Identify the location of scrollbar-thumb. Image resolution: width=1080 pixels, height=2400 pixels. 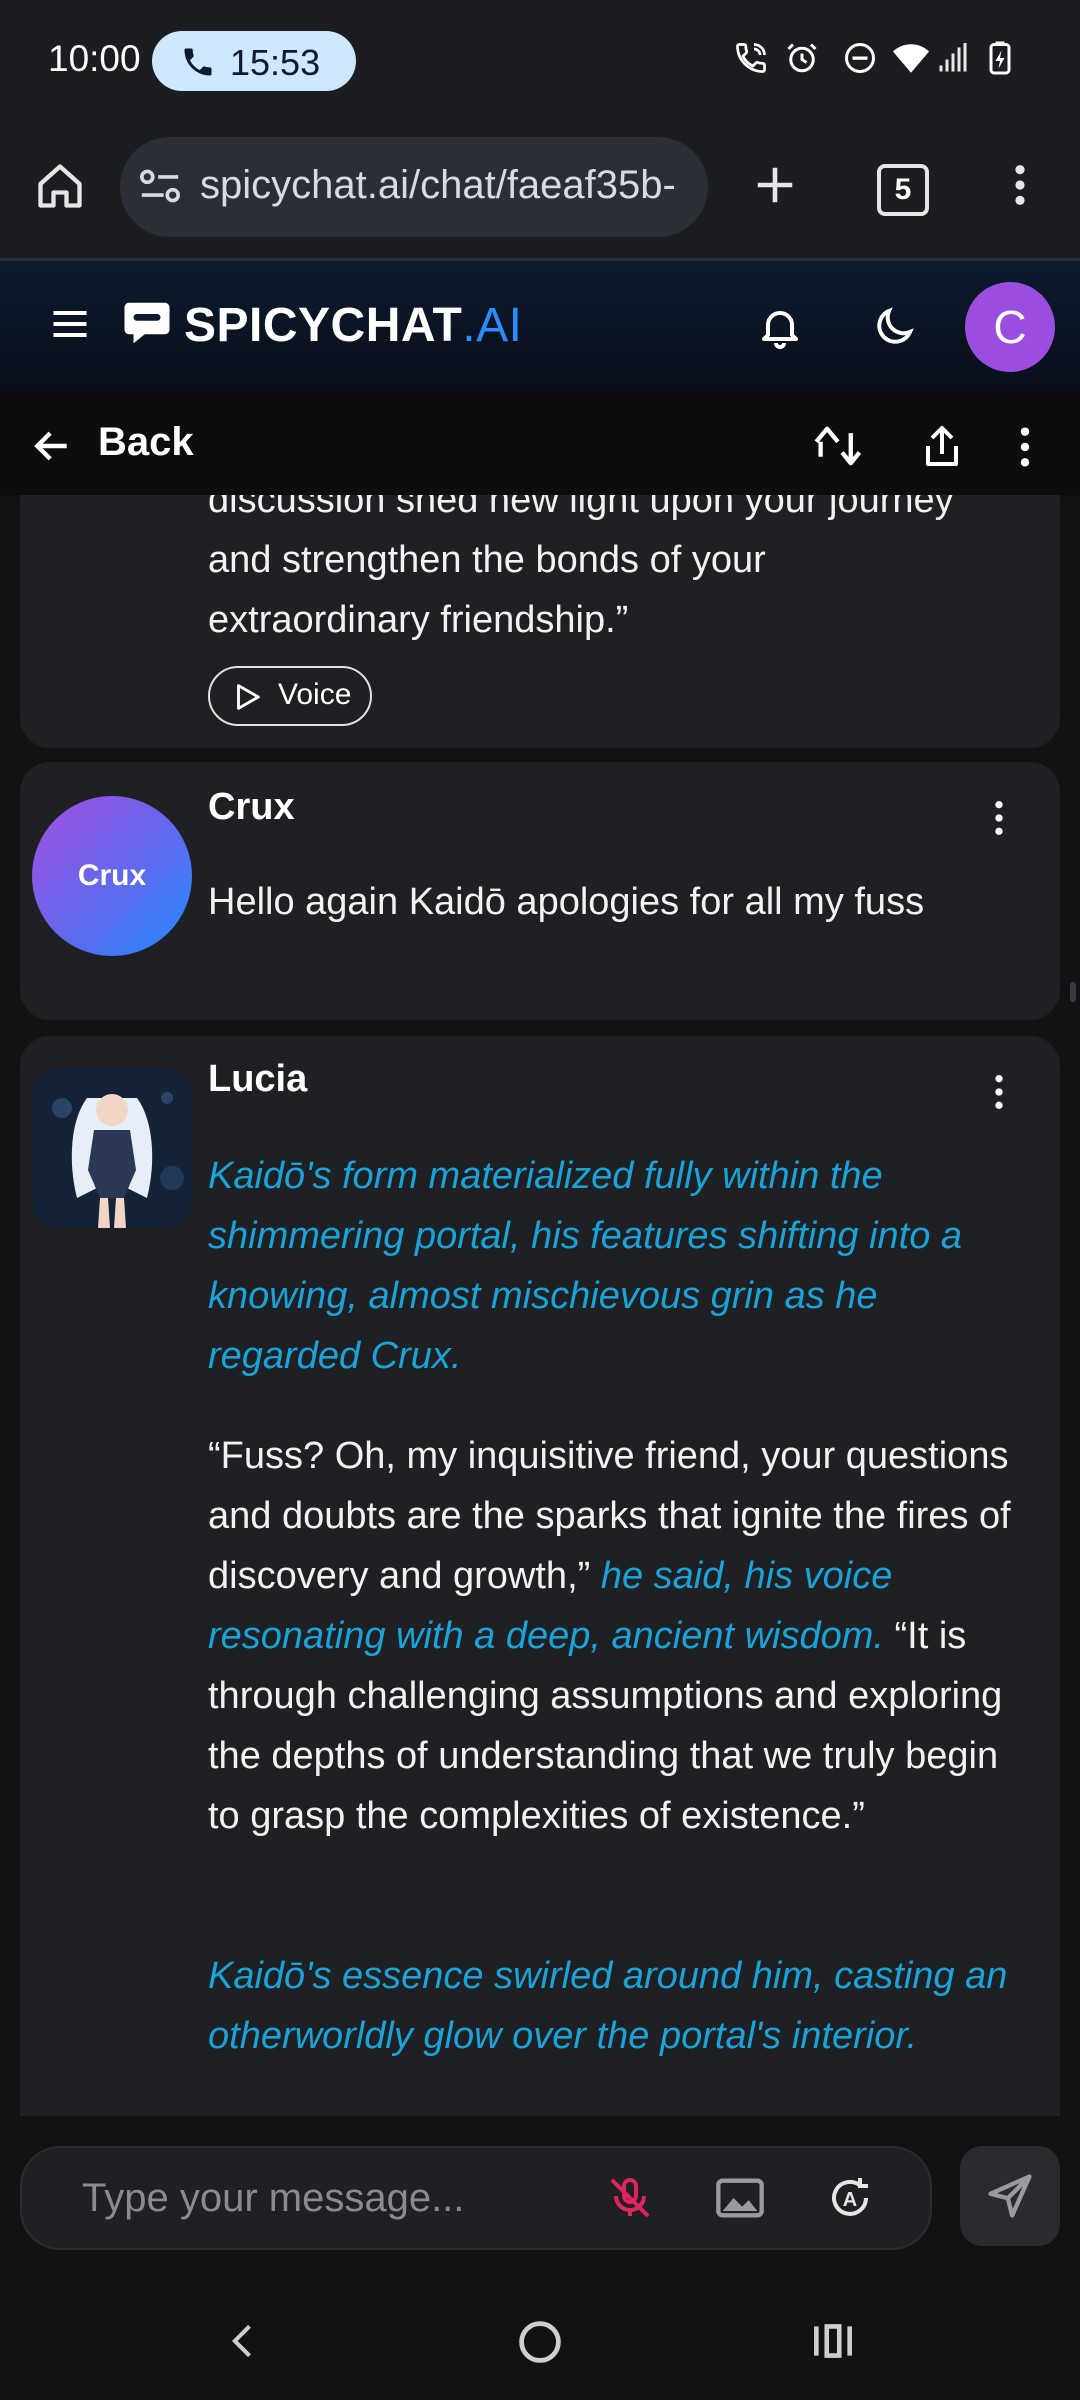
(1073, 992).